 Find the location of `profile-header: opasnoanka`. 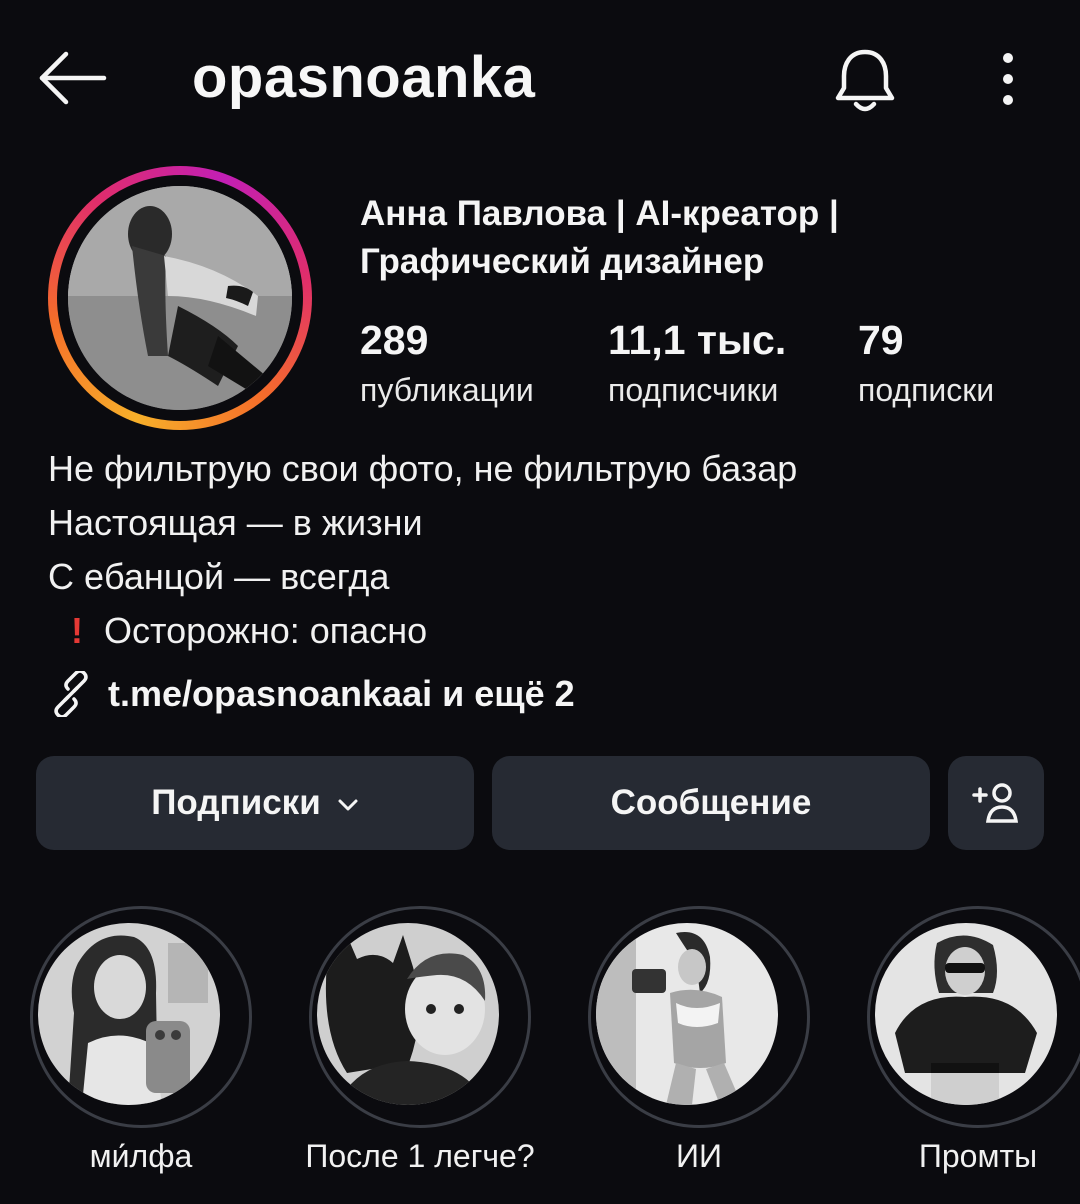

profile-header: opasnoanka is located at coordinates (540, 80).